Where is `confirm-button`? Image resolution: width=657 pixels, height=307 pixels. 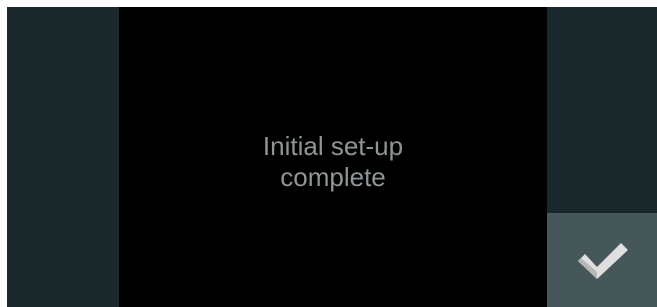 confirm-button is located at coordinates (602, 260).